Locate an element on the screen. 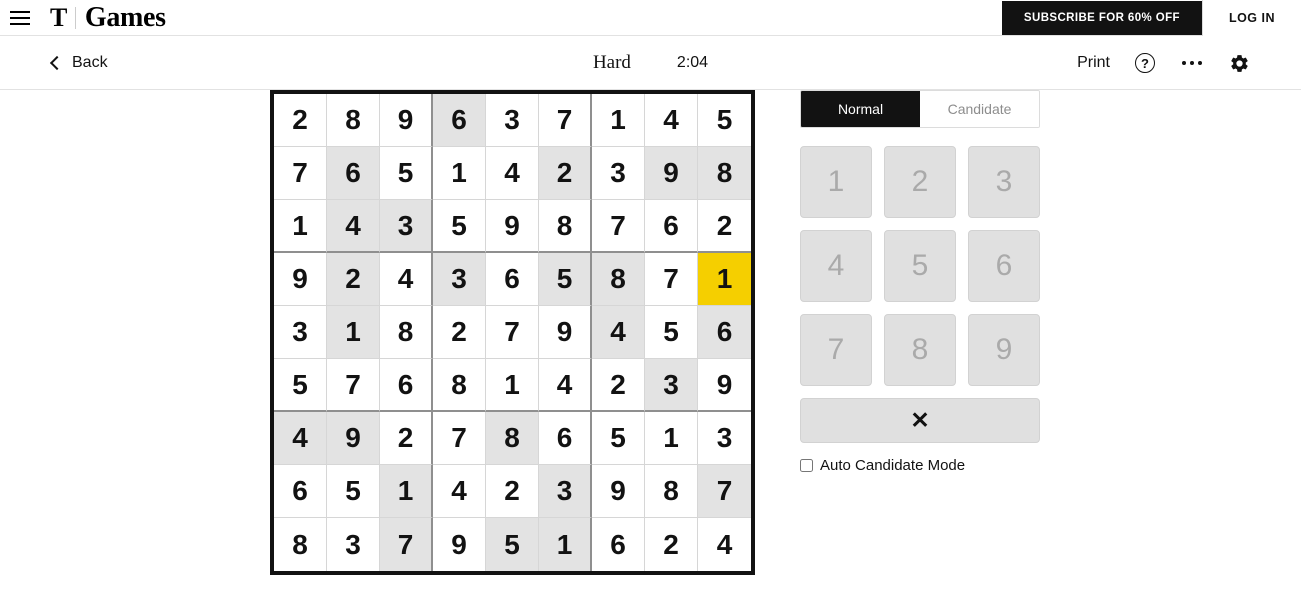  sudoku-cell-r6c6: 4 is located at coordinates (565, 385).